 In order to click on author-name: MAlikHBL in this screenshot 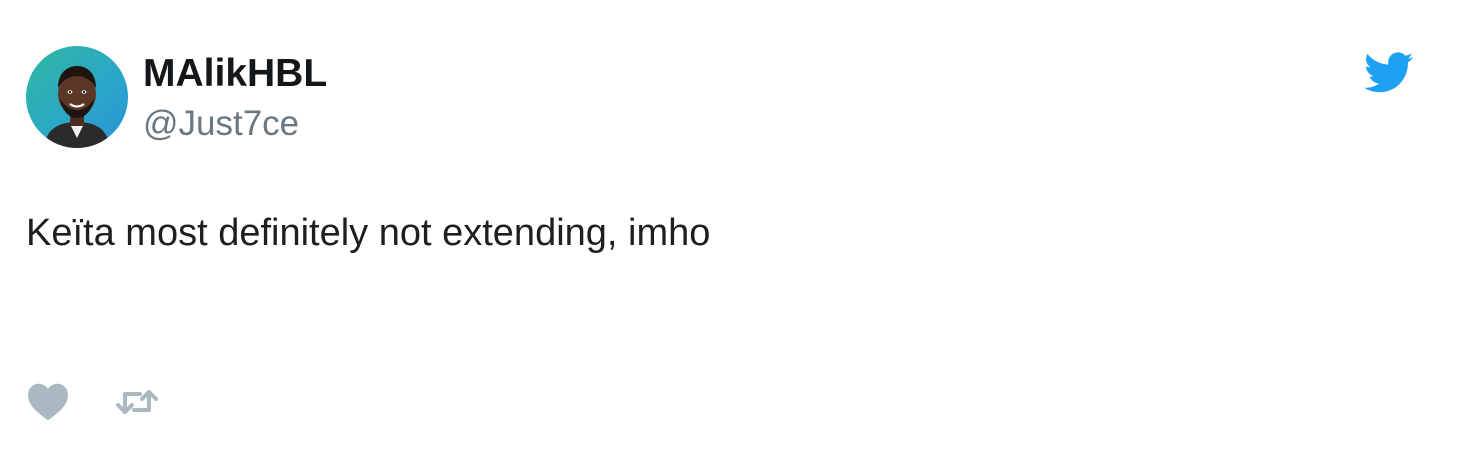, I will do `click(235, 74)`.